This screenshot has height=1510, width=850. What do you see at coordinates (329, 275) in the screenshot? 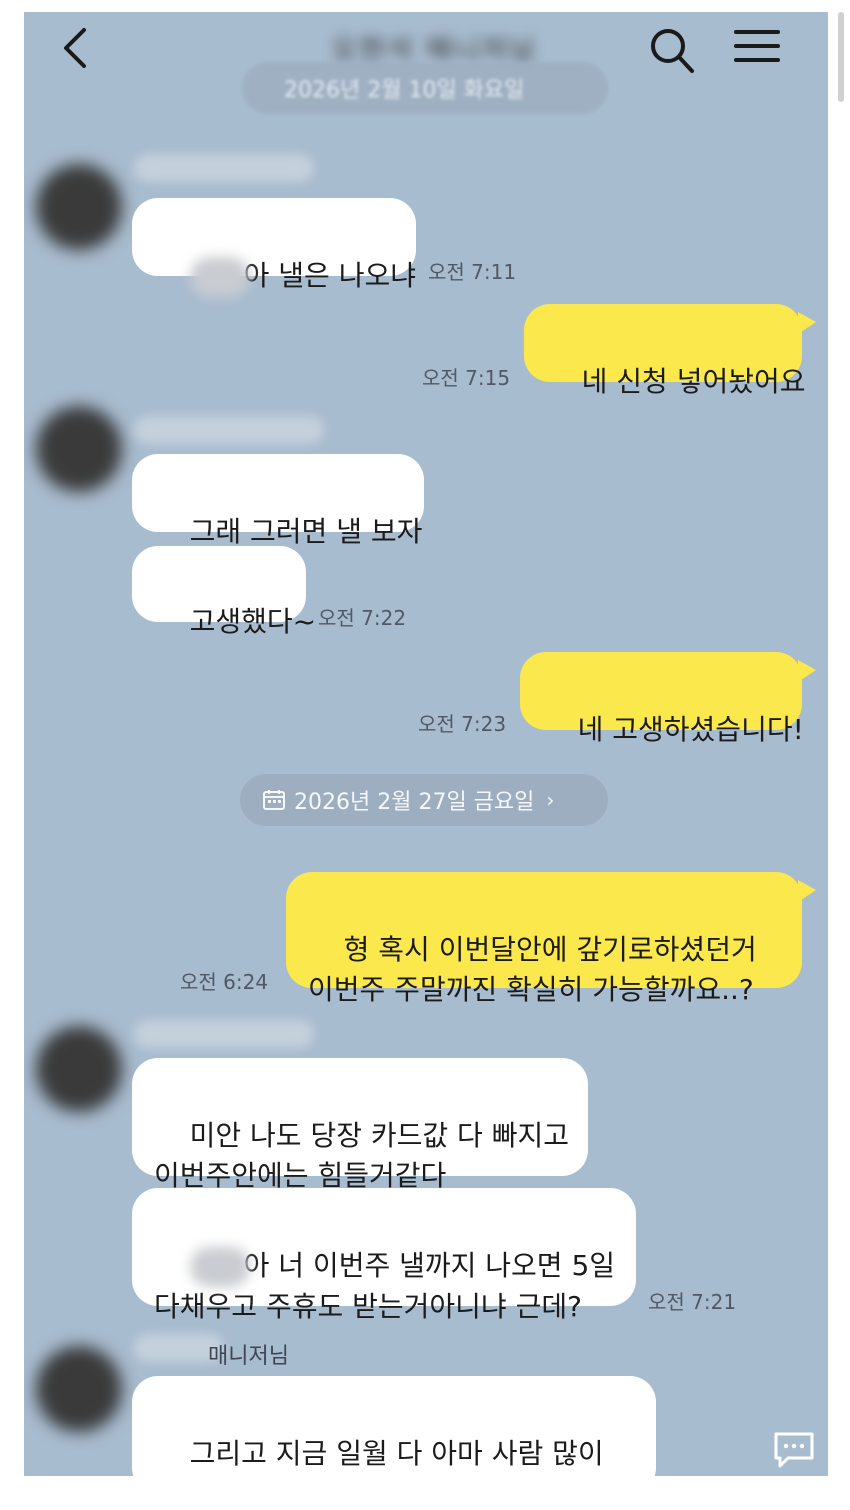
I see `message-text: 아 낼은 나오냐` at bounding box center [329, 275].